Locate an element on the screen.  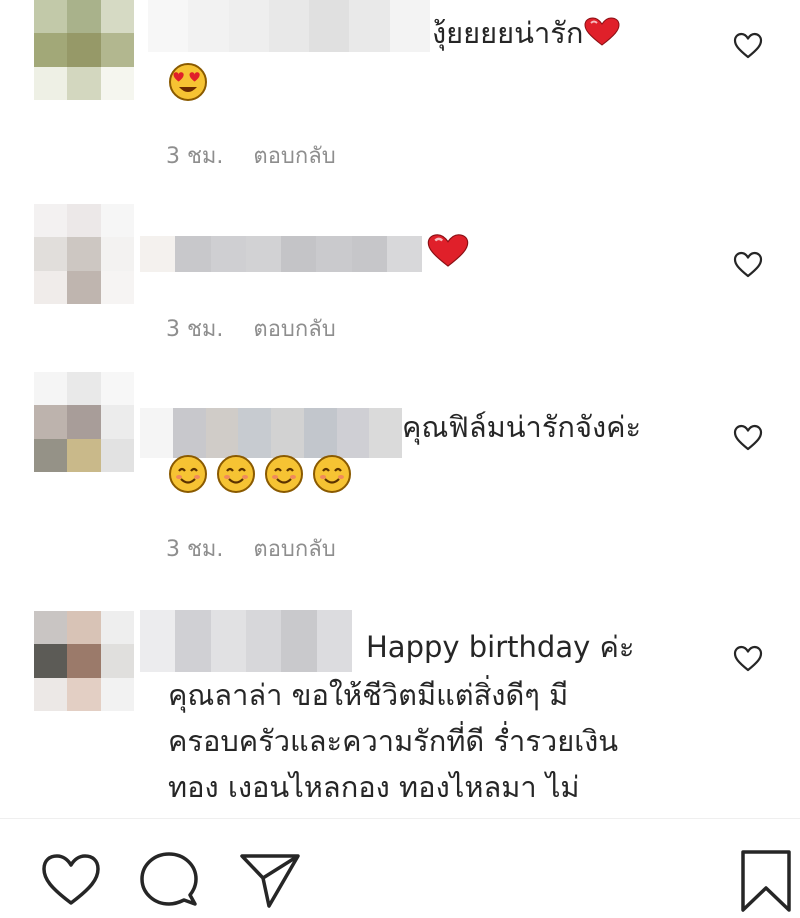
share-paper-plane-icon is located at coordinates (270, 881).